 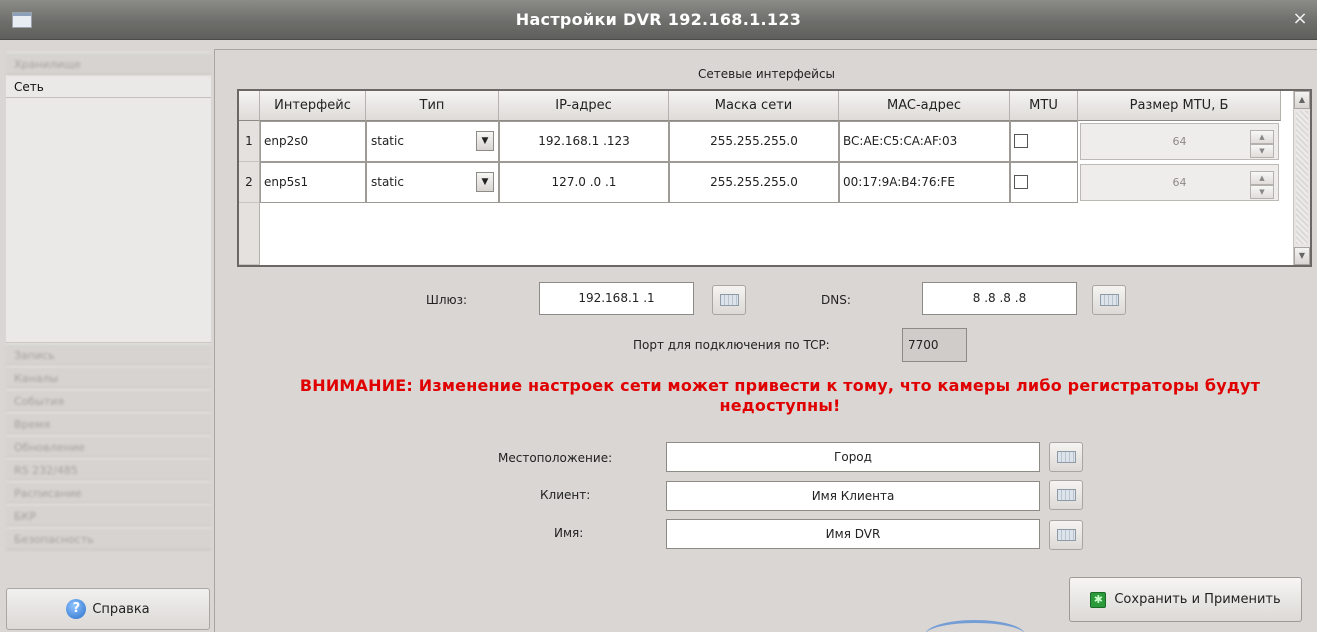 What do you see at coordinates (853, 496) in the screenshot?
I see `client-field: Имя Клиента` at bounding box center [853, 496].